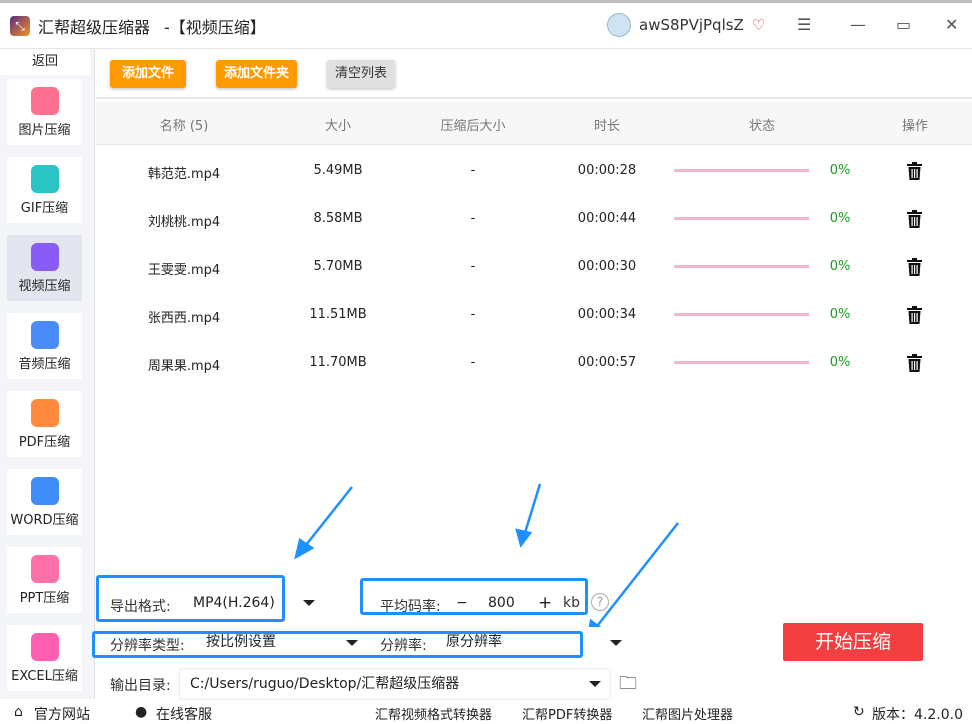  I want to click on official-site-link: 官方网站, so click(62, 714).